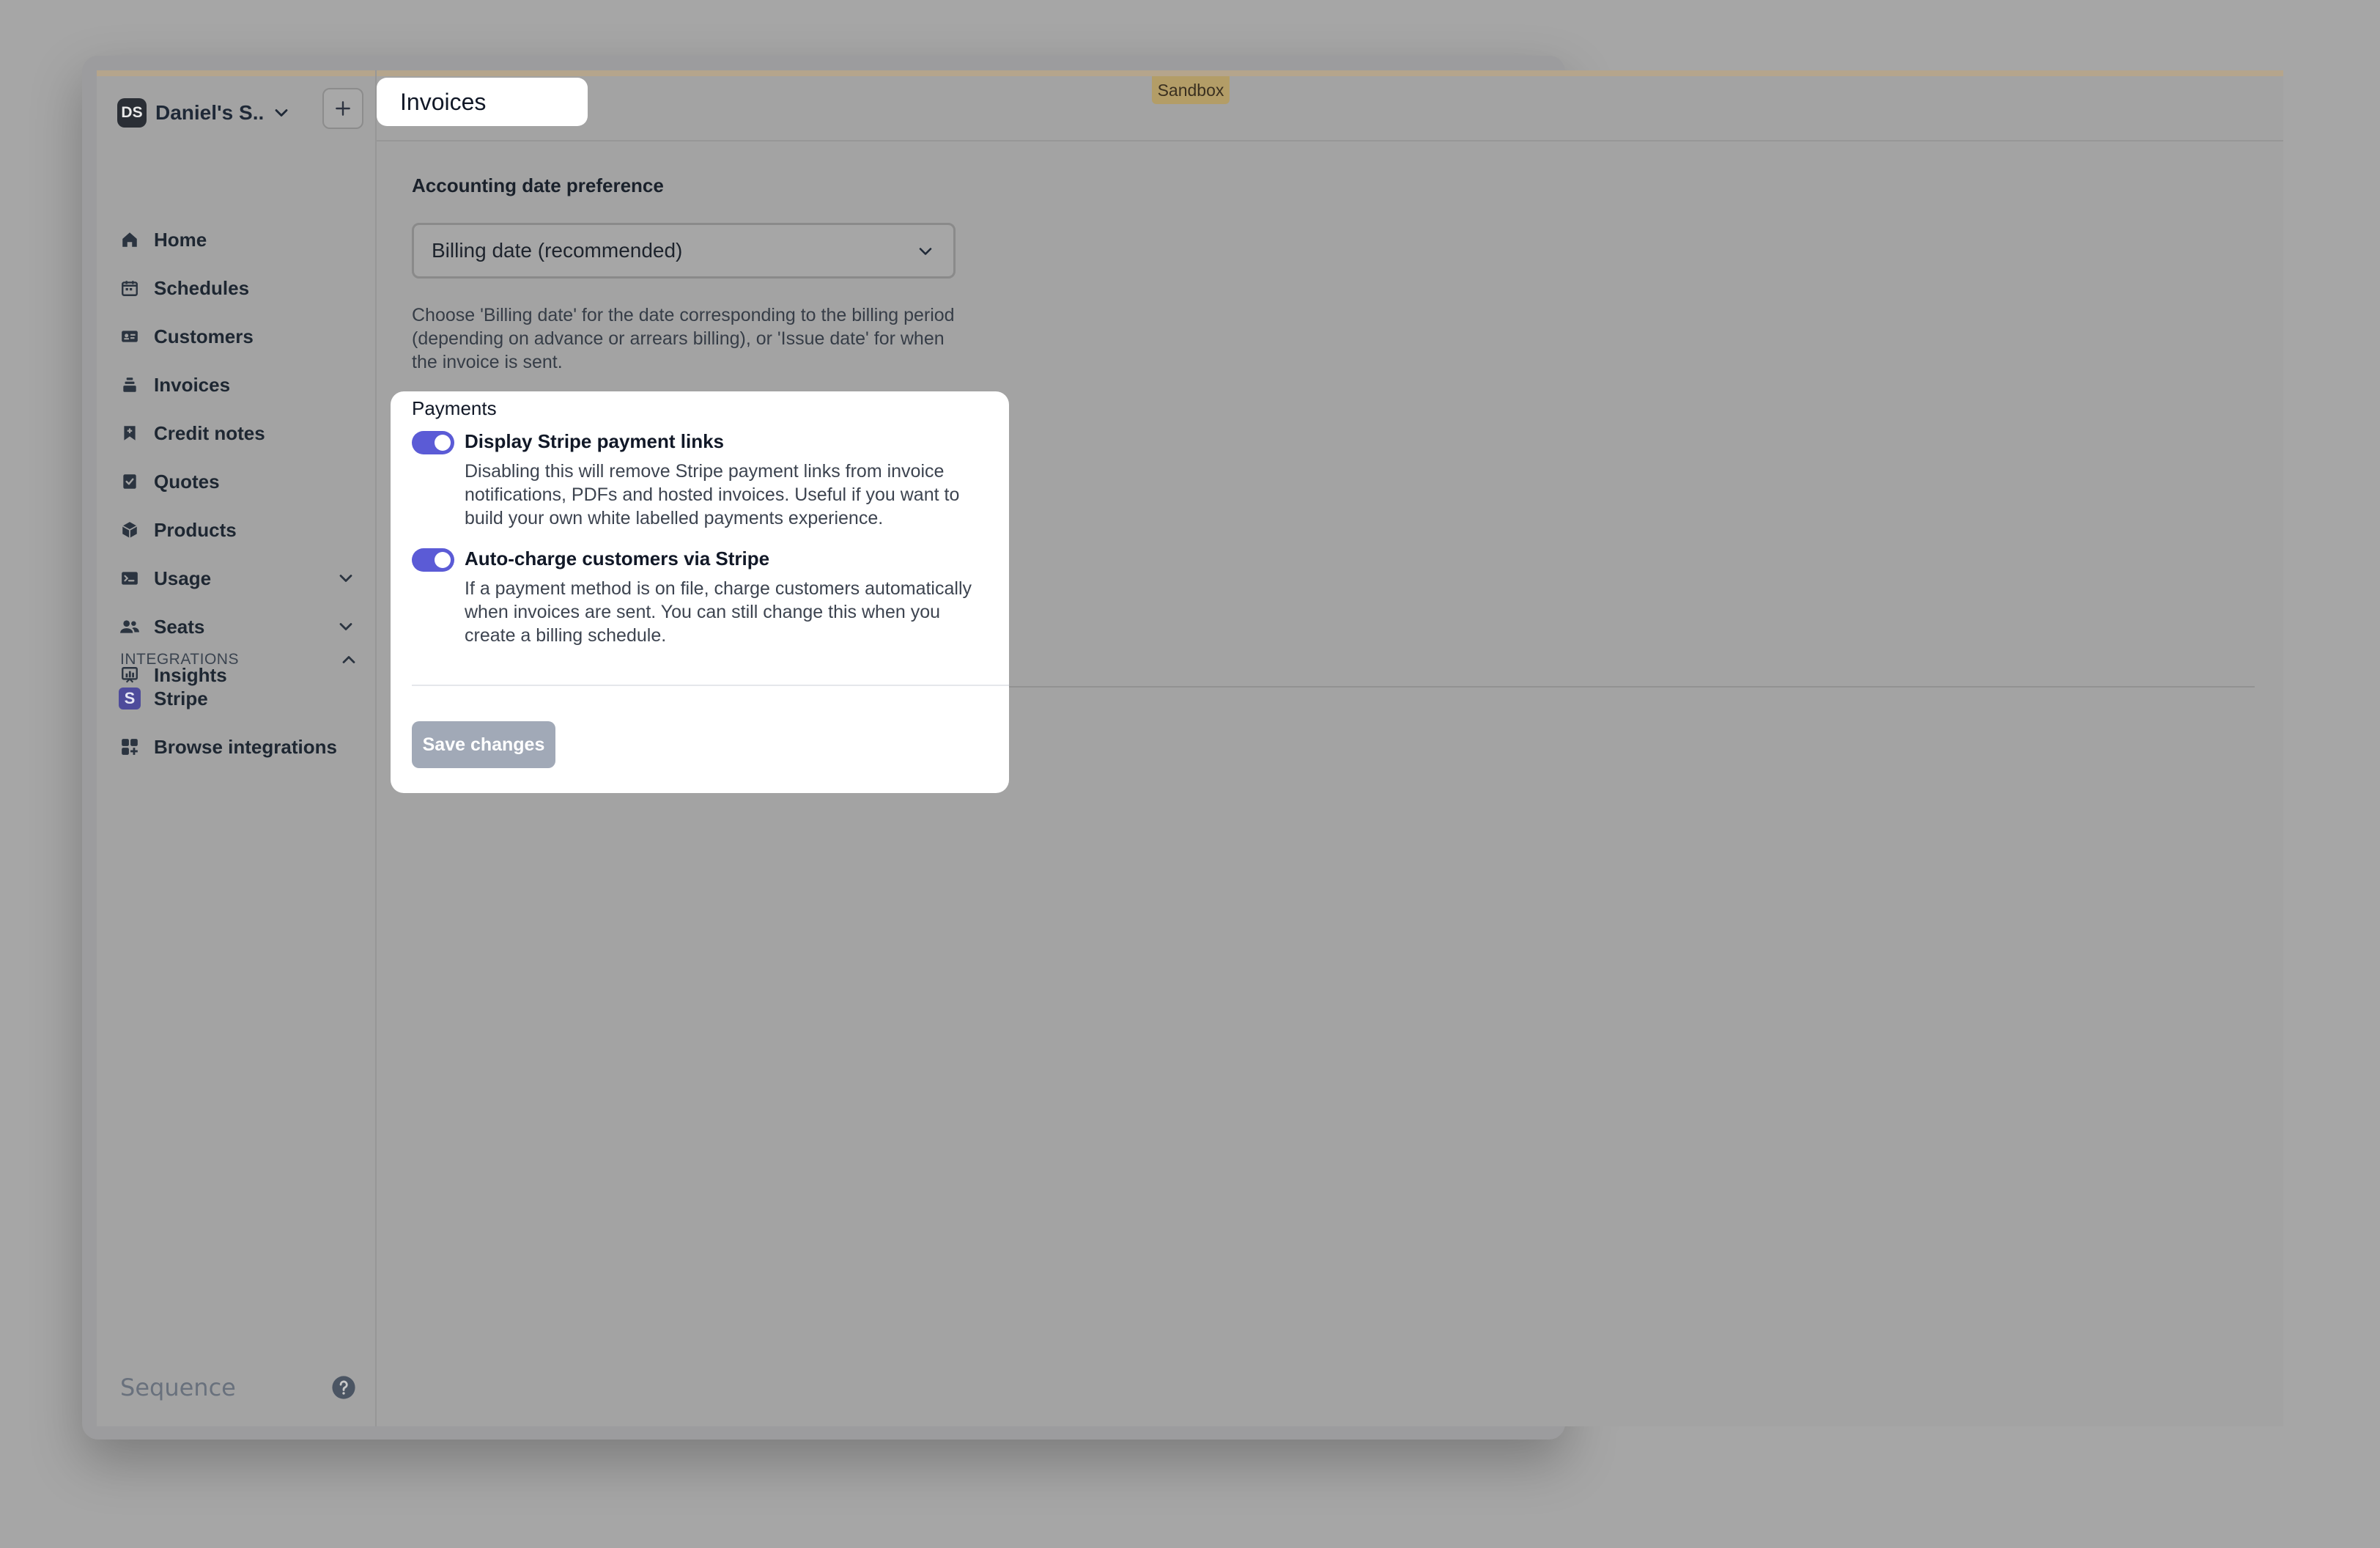 Image resolution: width=2380 pixels, height=1548 pixels. I want to click on page-title: Invoices, so click(482, 102).